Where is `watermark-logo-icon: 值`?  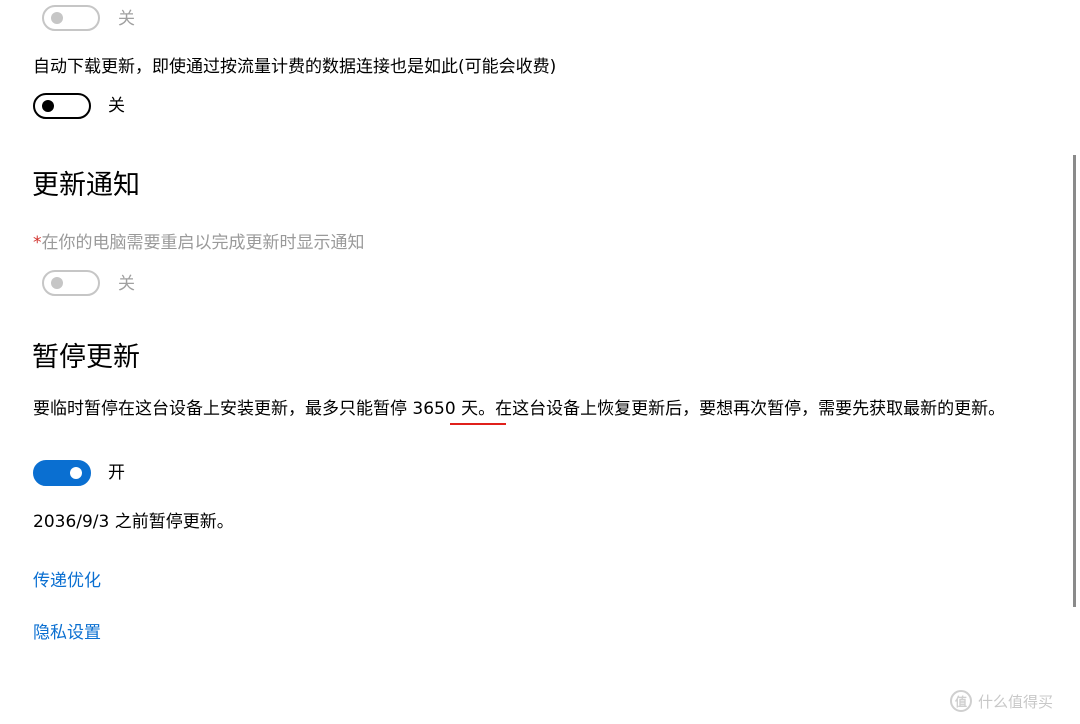 watermark-logo-icon: 值 is located at coordinates (961, 701).